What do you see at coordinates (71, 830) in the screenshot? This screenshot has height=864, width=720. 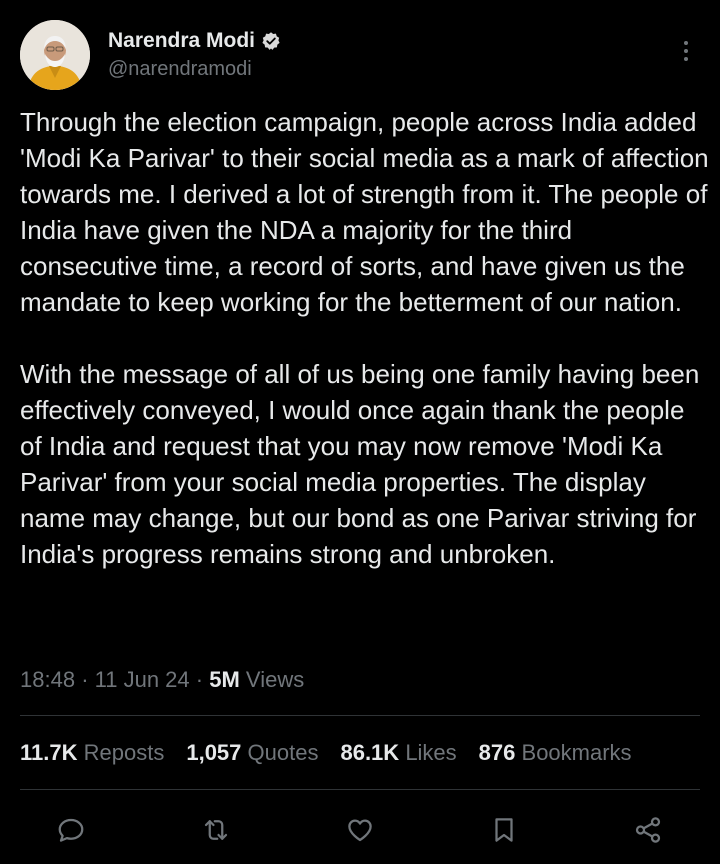 I see `reply-icon` at bounding box center [71, 830].